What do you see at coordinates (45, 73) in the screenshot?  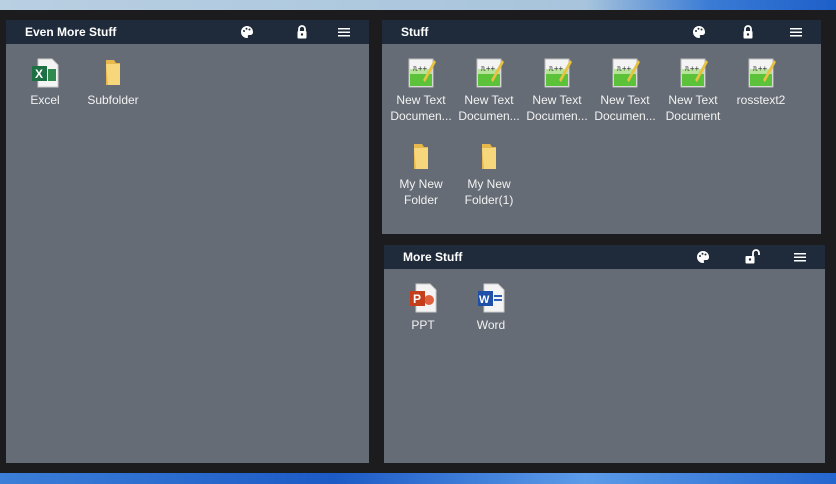 I see `excel-icon: X` at bounding box center [45, 73].